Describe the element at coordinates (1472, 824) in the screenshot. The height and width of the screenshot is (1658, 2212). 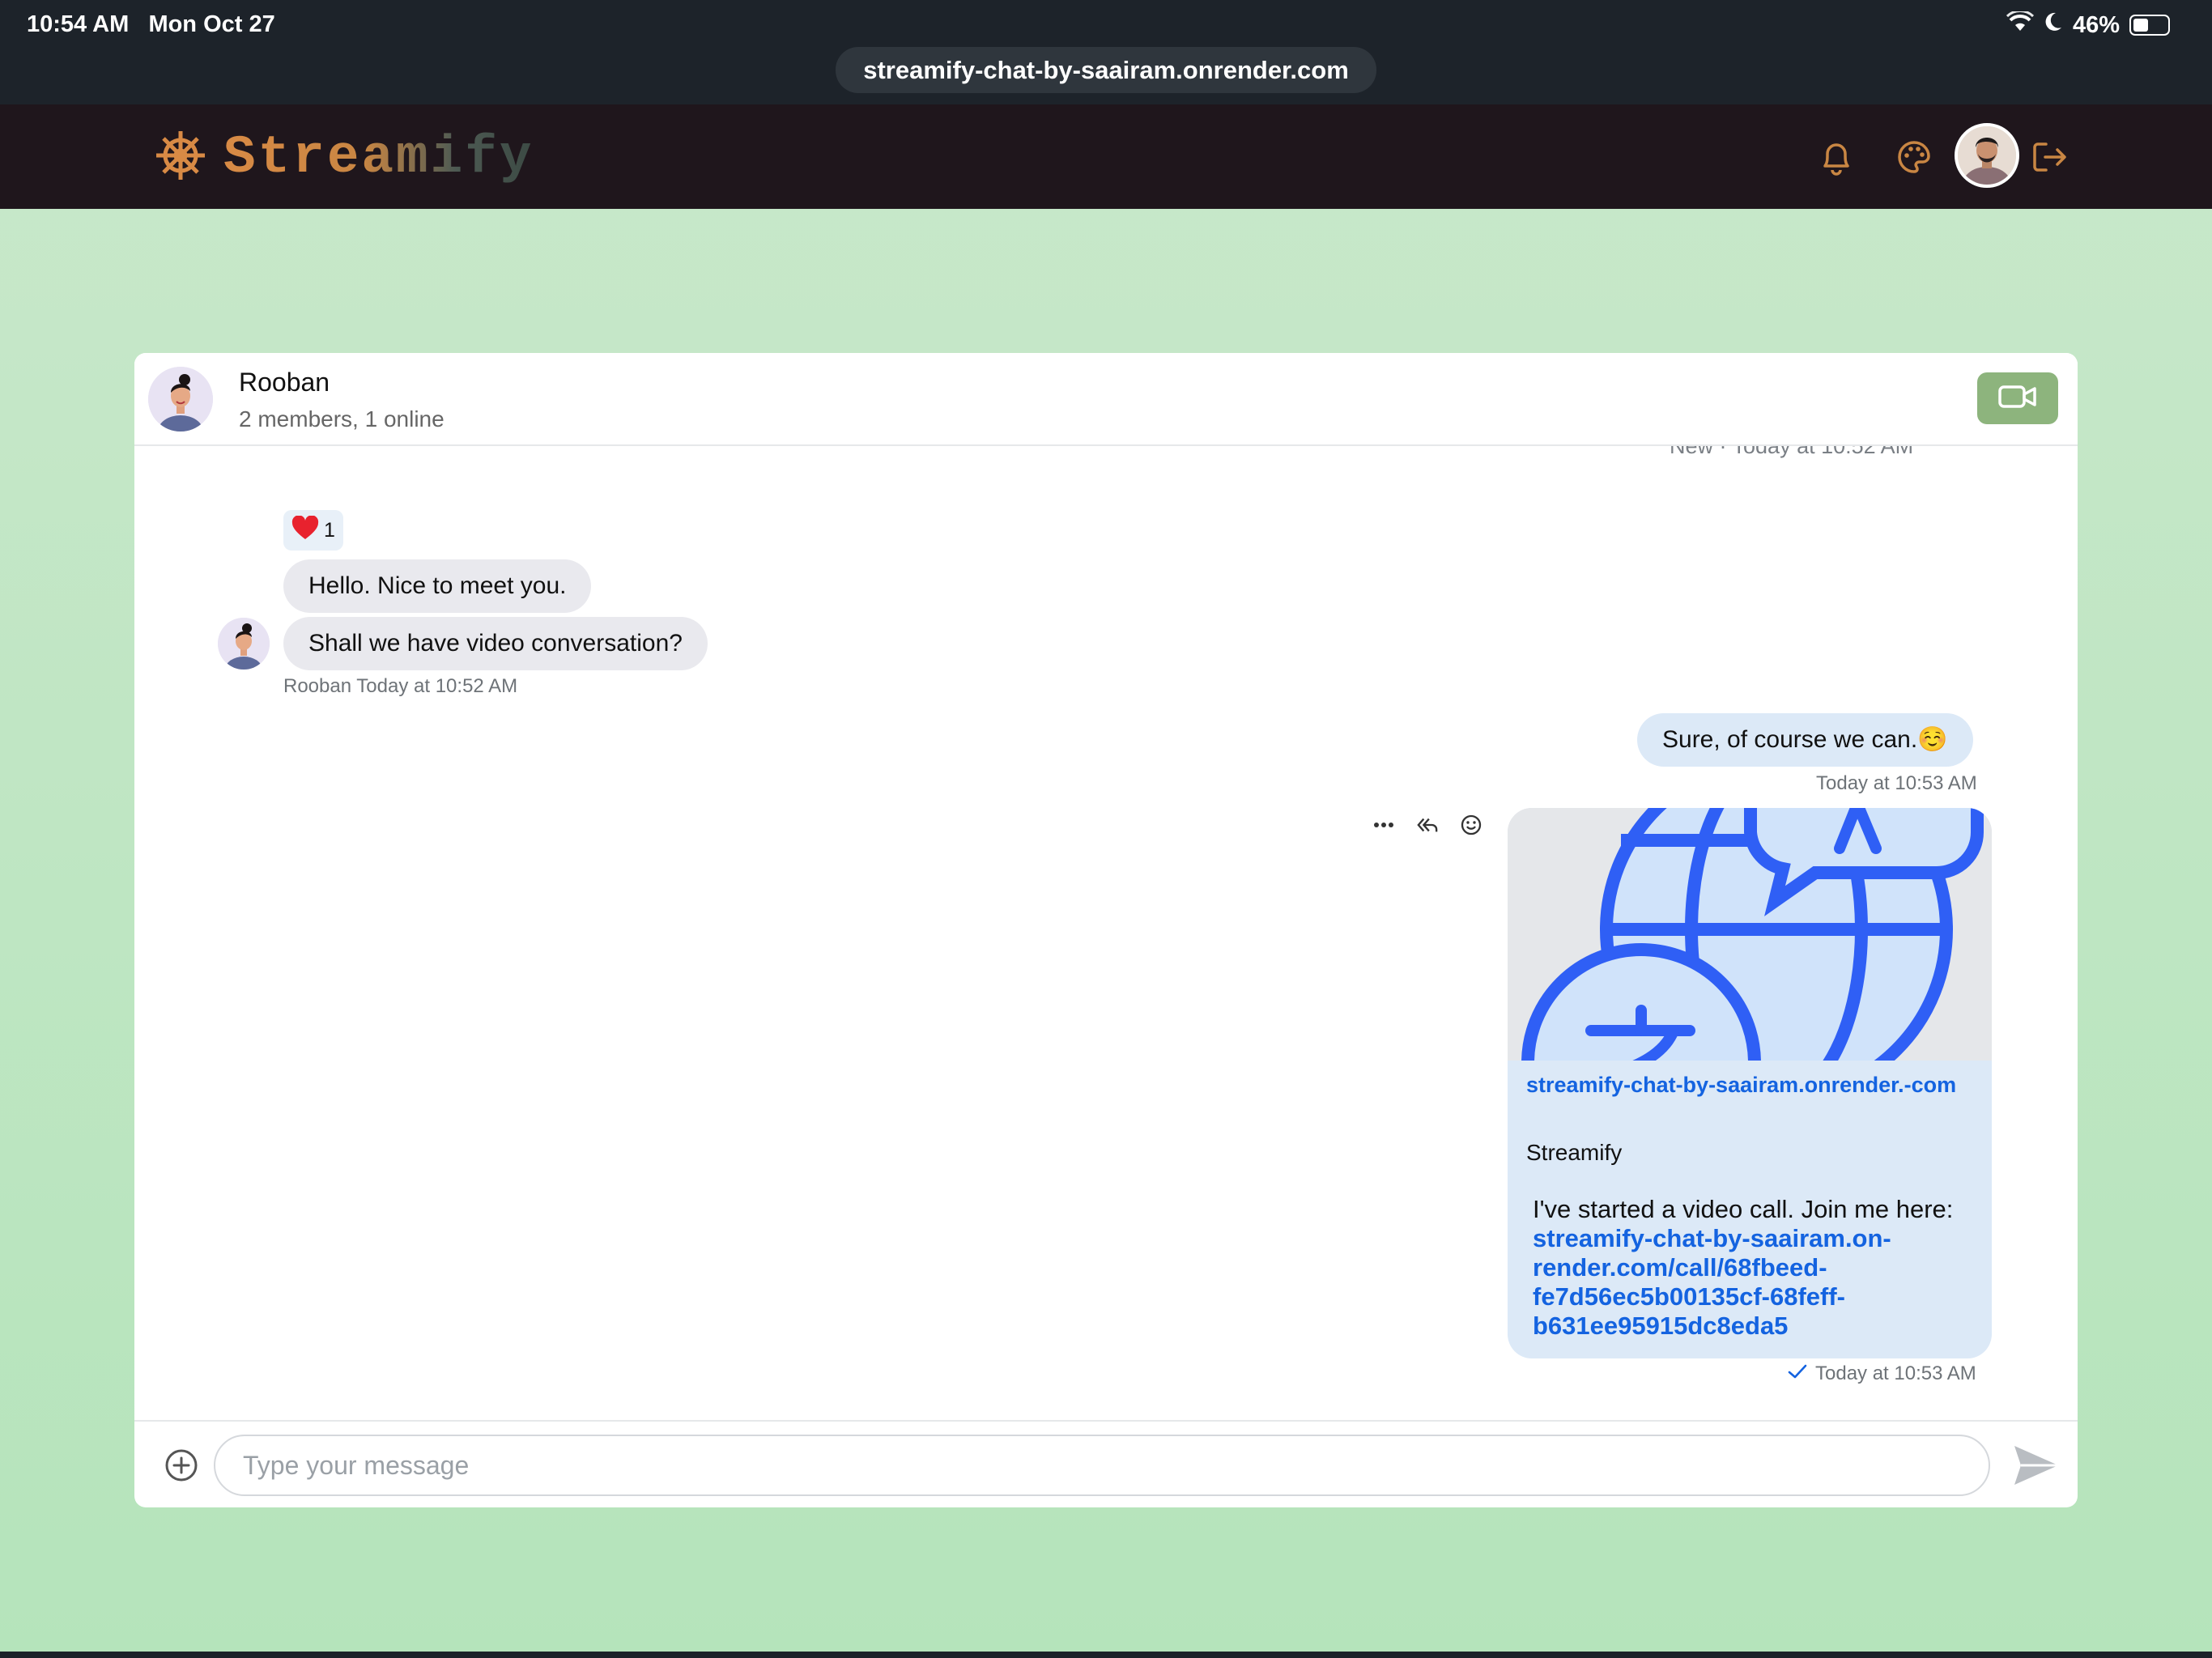
I see `emoji-reaction-icon` at that location.